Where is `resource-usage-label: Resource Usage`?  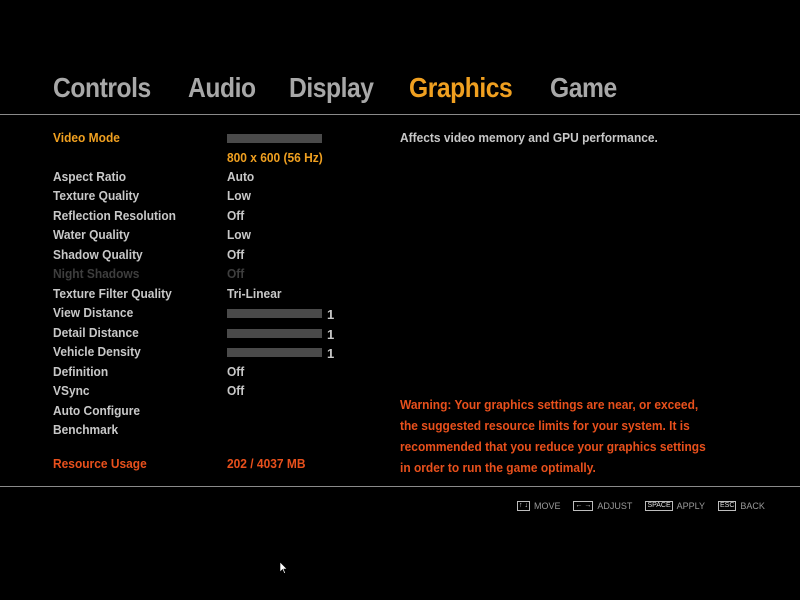 resource-usage-label: Resource Usage is located at coordinates (100, 463).